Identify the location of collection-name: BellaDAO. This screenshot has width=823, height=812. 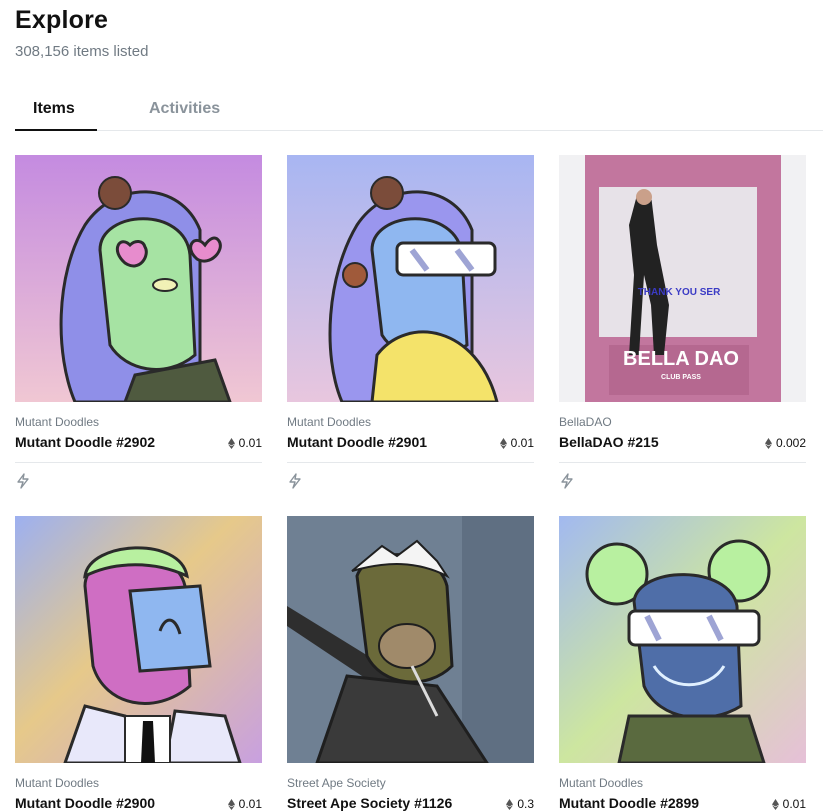
(585, 422).